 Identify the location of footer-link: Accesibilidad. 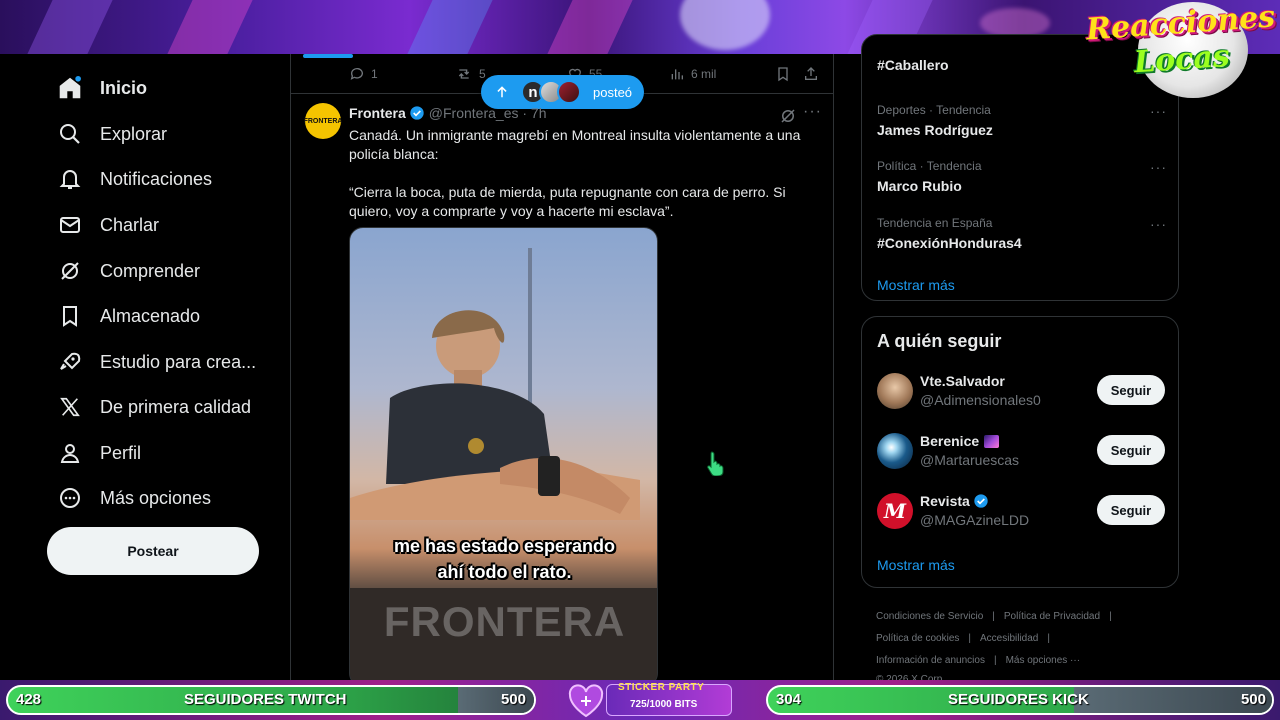
(1009, 638).